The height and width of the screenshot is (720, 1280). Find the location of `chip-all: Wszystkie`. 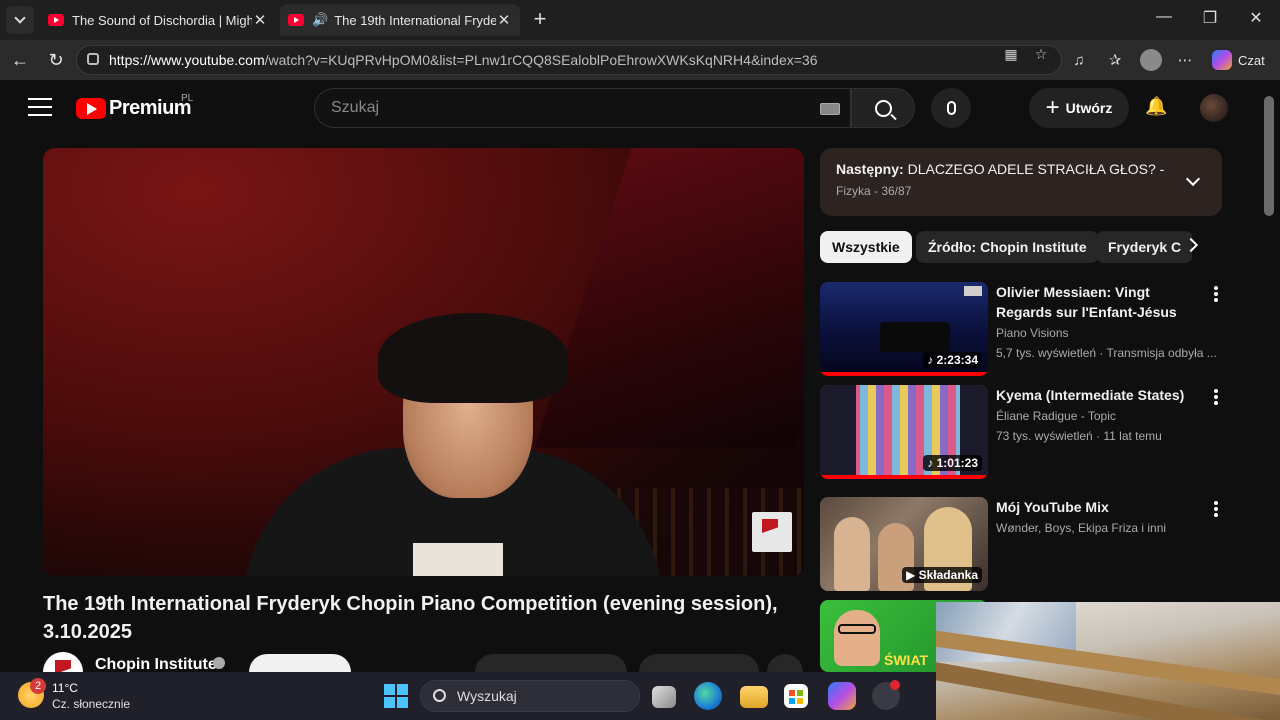

chip-all: Wszystkie is located at coordinates (866, 247).